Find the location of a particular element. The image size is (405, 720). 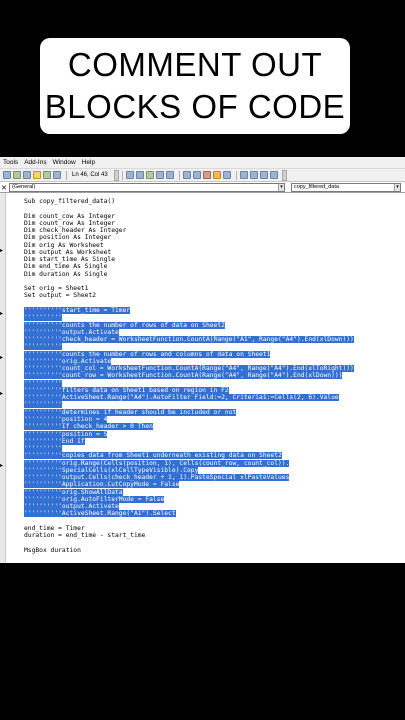

code-line: ''''''''''position = 5 is located at coordinates (214, 434).